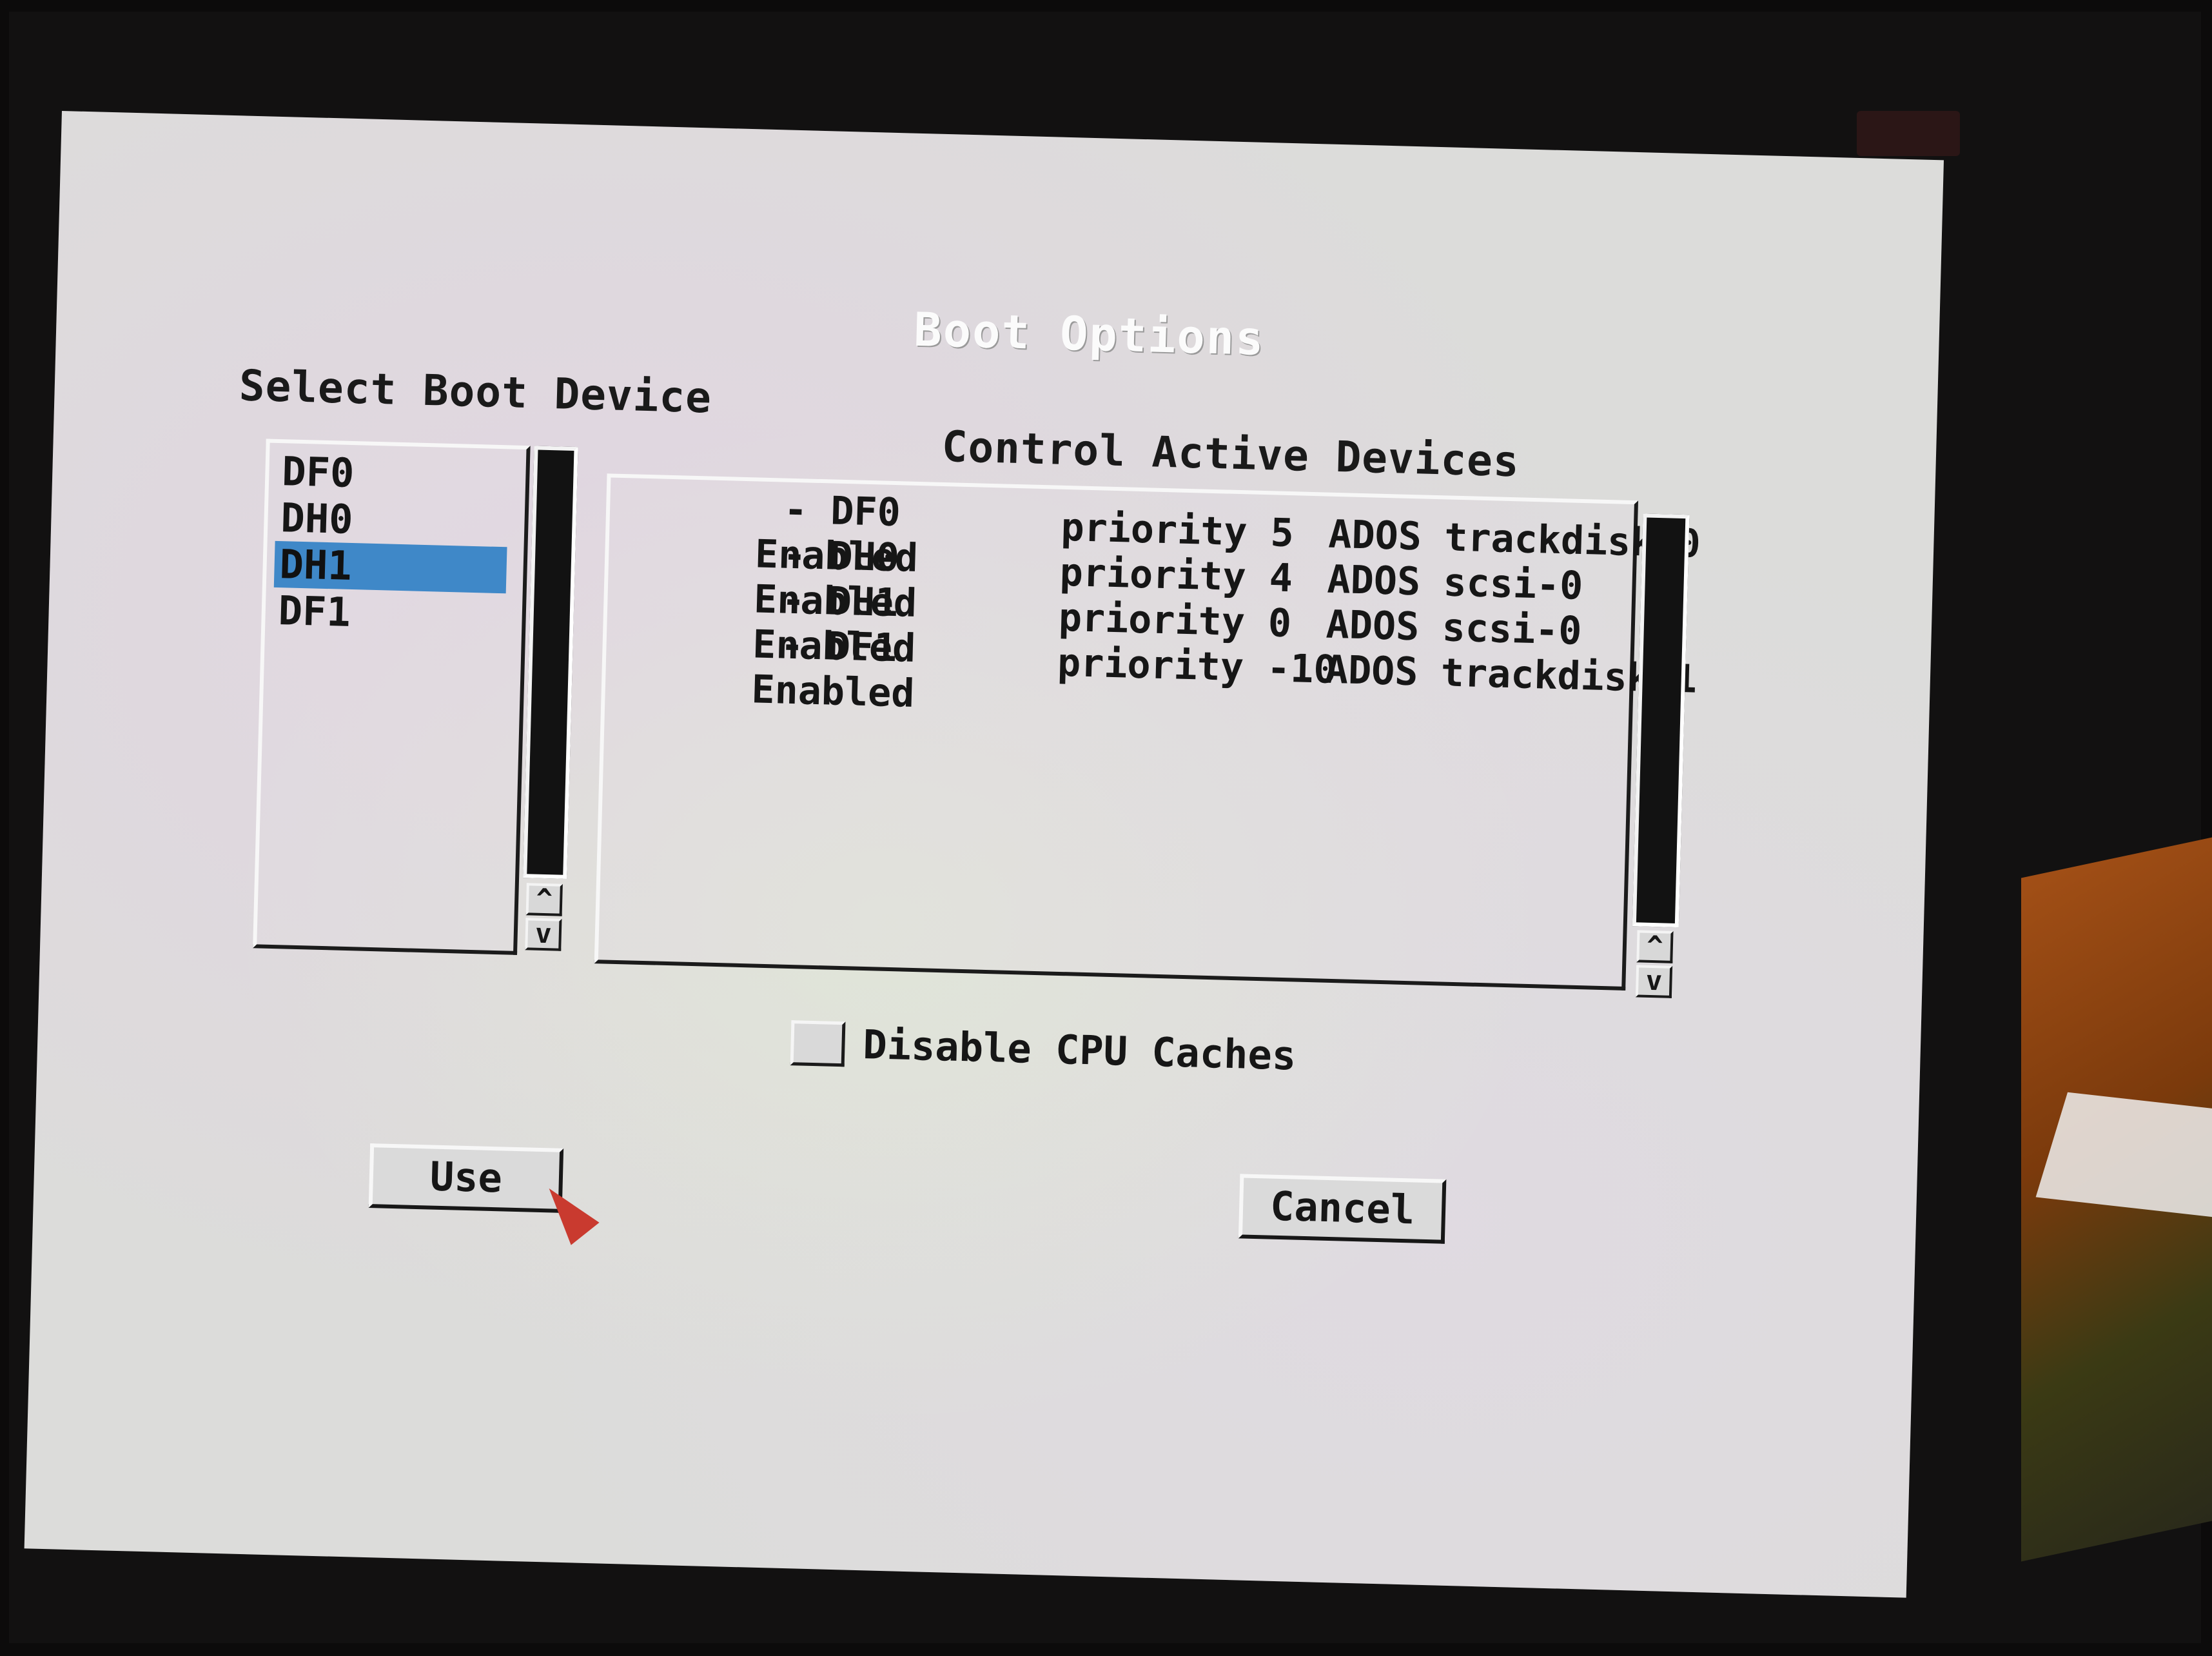 This screenshot has width=2212, height=1656. Describe the element at coordinates (841, 556) in the screenshot. I see `device-name: - DH0` at that location.